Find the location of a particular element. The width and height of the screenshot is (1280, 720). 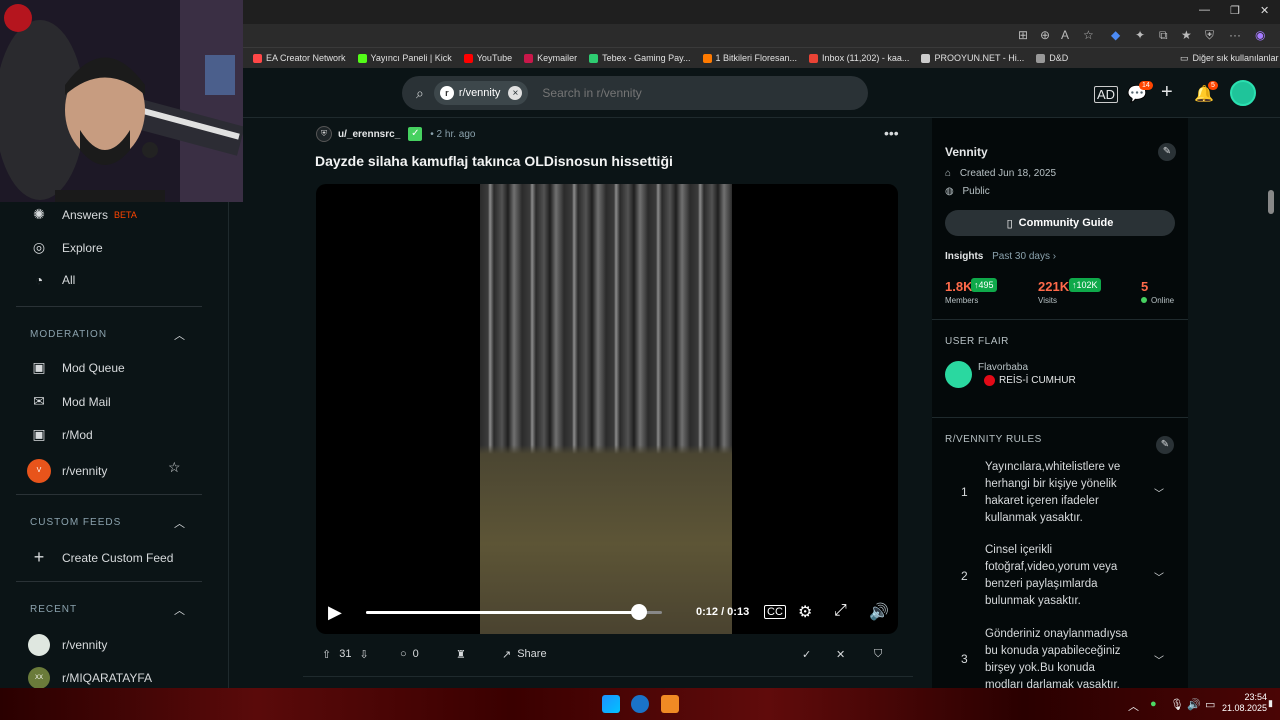

recent-item-miqaratayfa: XX r/MIQARATAYFA is located at coordinates (90, 678).